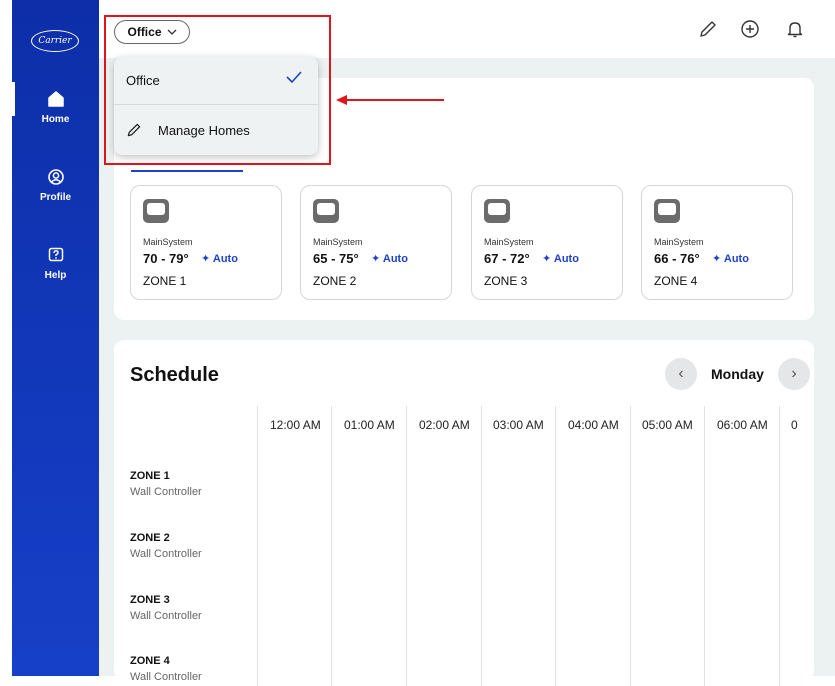 The height and width of the screenshot is (686, 835). What do you see at coordinates (335, 281) in the screenshot?
I see `zone-name: ZONE 2` at bounding box center [335, 281].